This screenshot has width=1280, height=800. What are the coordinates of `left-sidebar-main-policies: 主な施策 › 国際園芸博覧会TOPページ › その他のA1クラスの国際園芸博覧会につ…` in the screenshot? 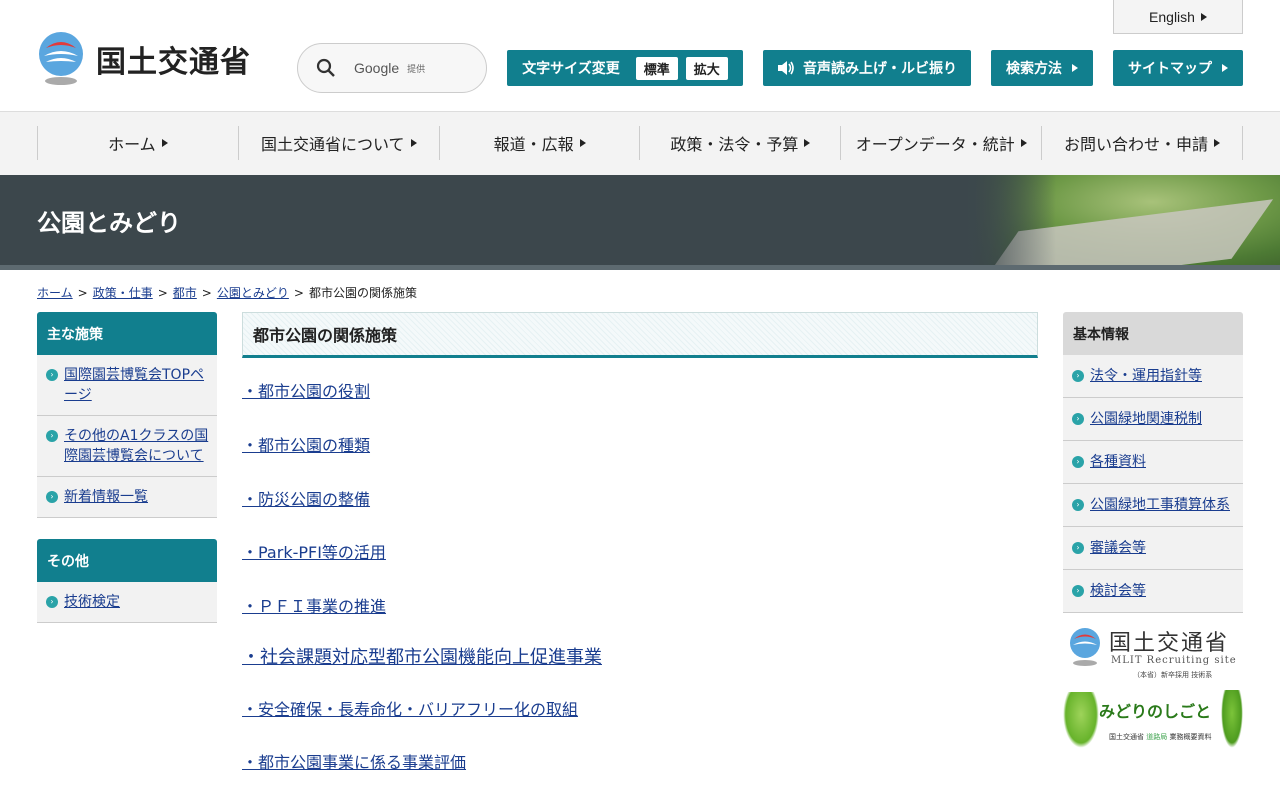 It's located at (127, 415).